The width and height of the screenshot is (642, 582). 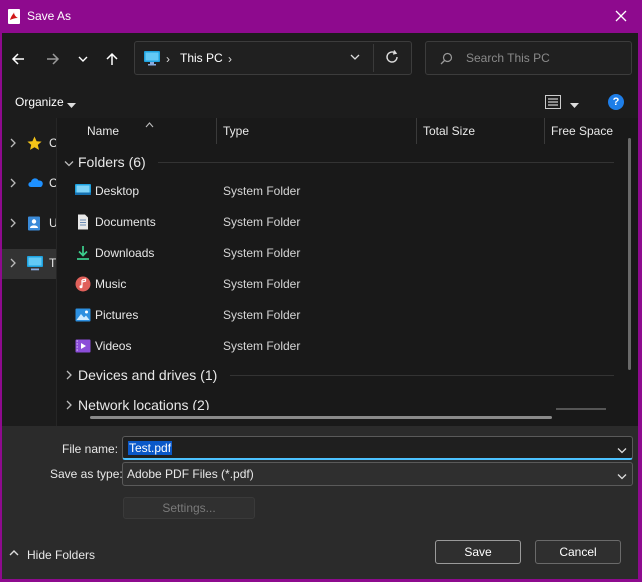 I want to click on arrow-up-icon, so click(x=112, y=58).